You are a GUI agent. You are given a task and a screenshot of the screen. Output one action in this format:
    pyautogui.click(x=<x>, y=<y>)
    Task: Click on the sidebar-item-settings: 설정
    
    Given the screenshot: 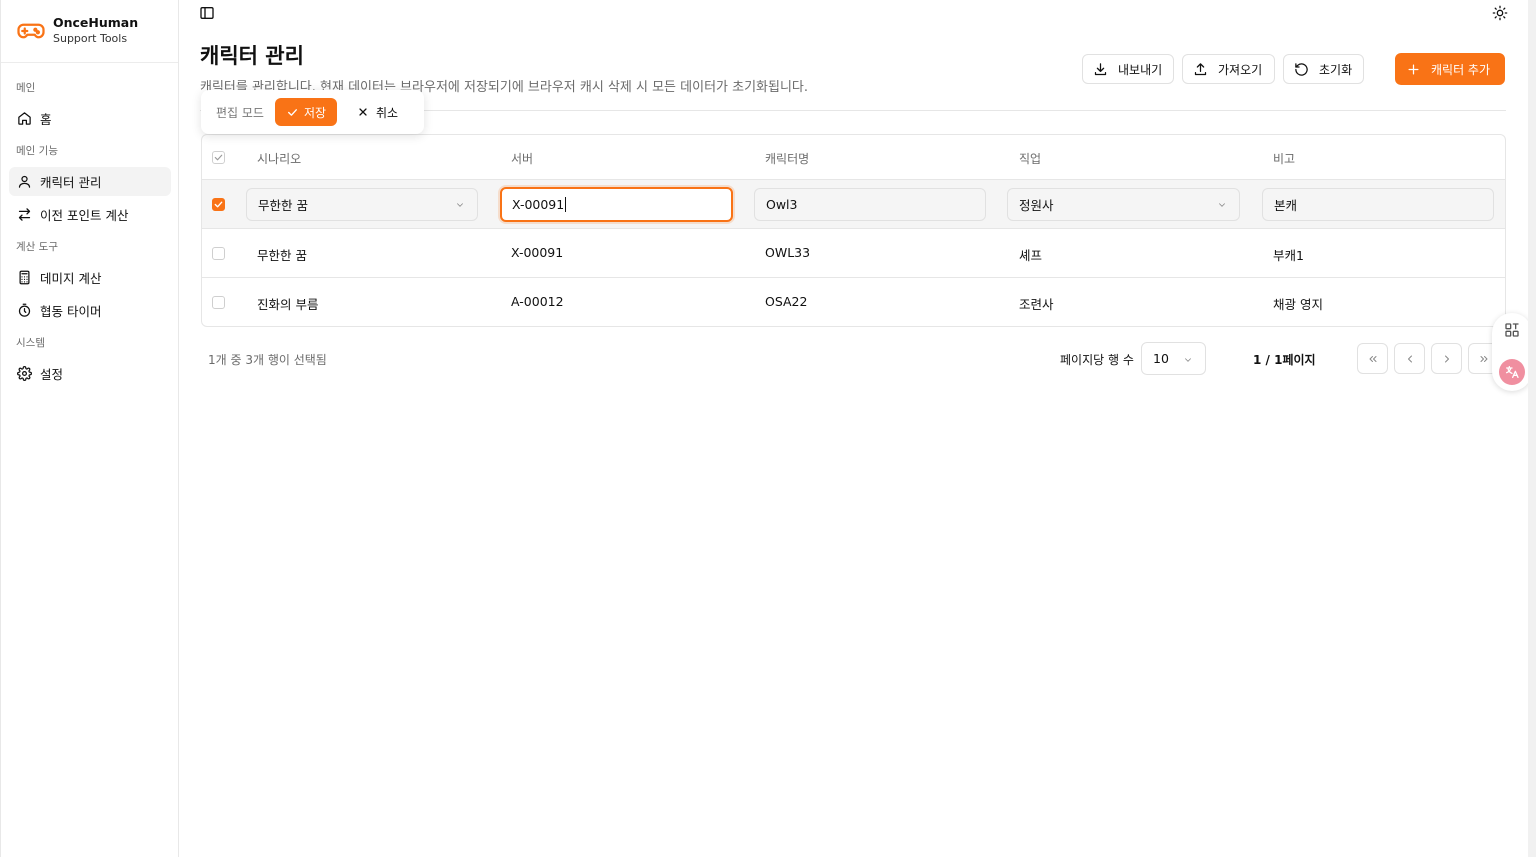 What is the action you would take?
    pyautogui.click(x=90, y=373)
    